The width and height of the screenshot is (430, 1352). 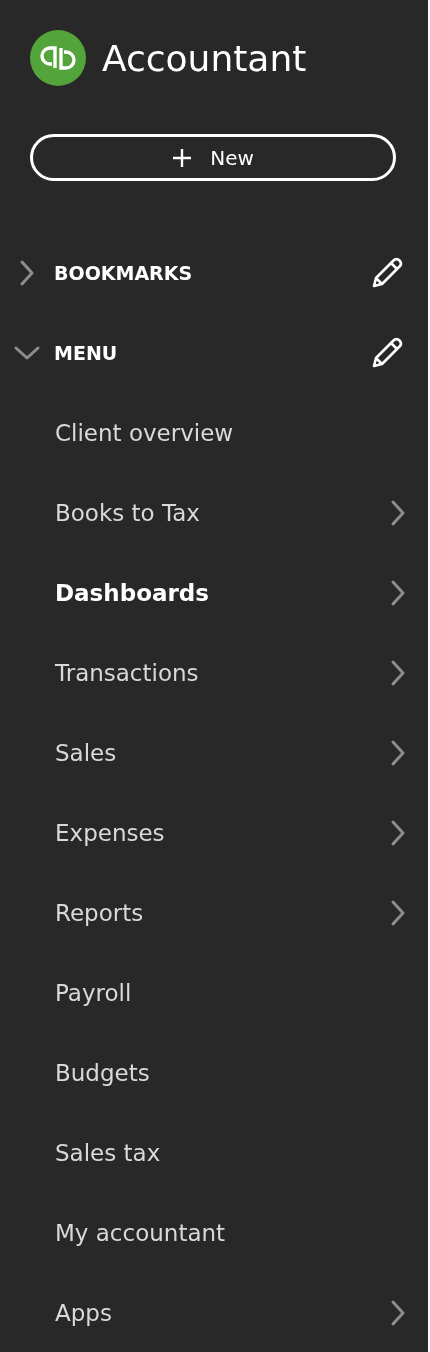 I want to click on menu-item: Expenses, so click(x=222, y=833).